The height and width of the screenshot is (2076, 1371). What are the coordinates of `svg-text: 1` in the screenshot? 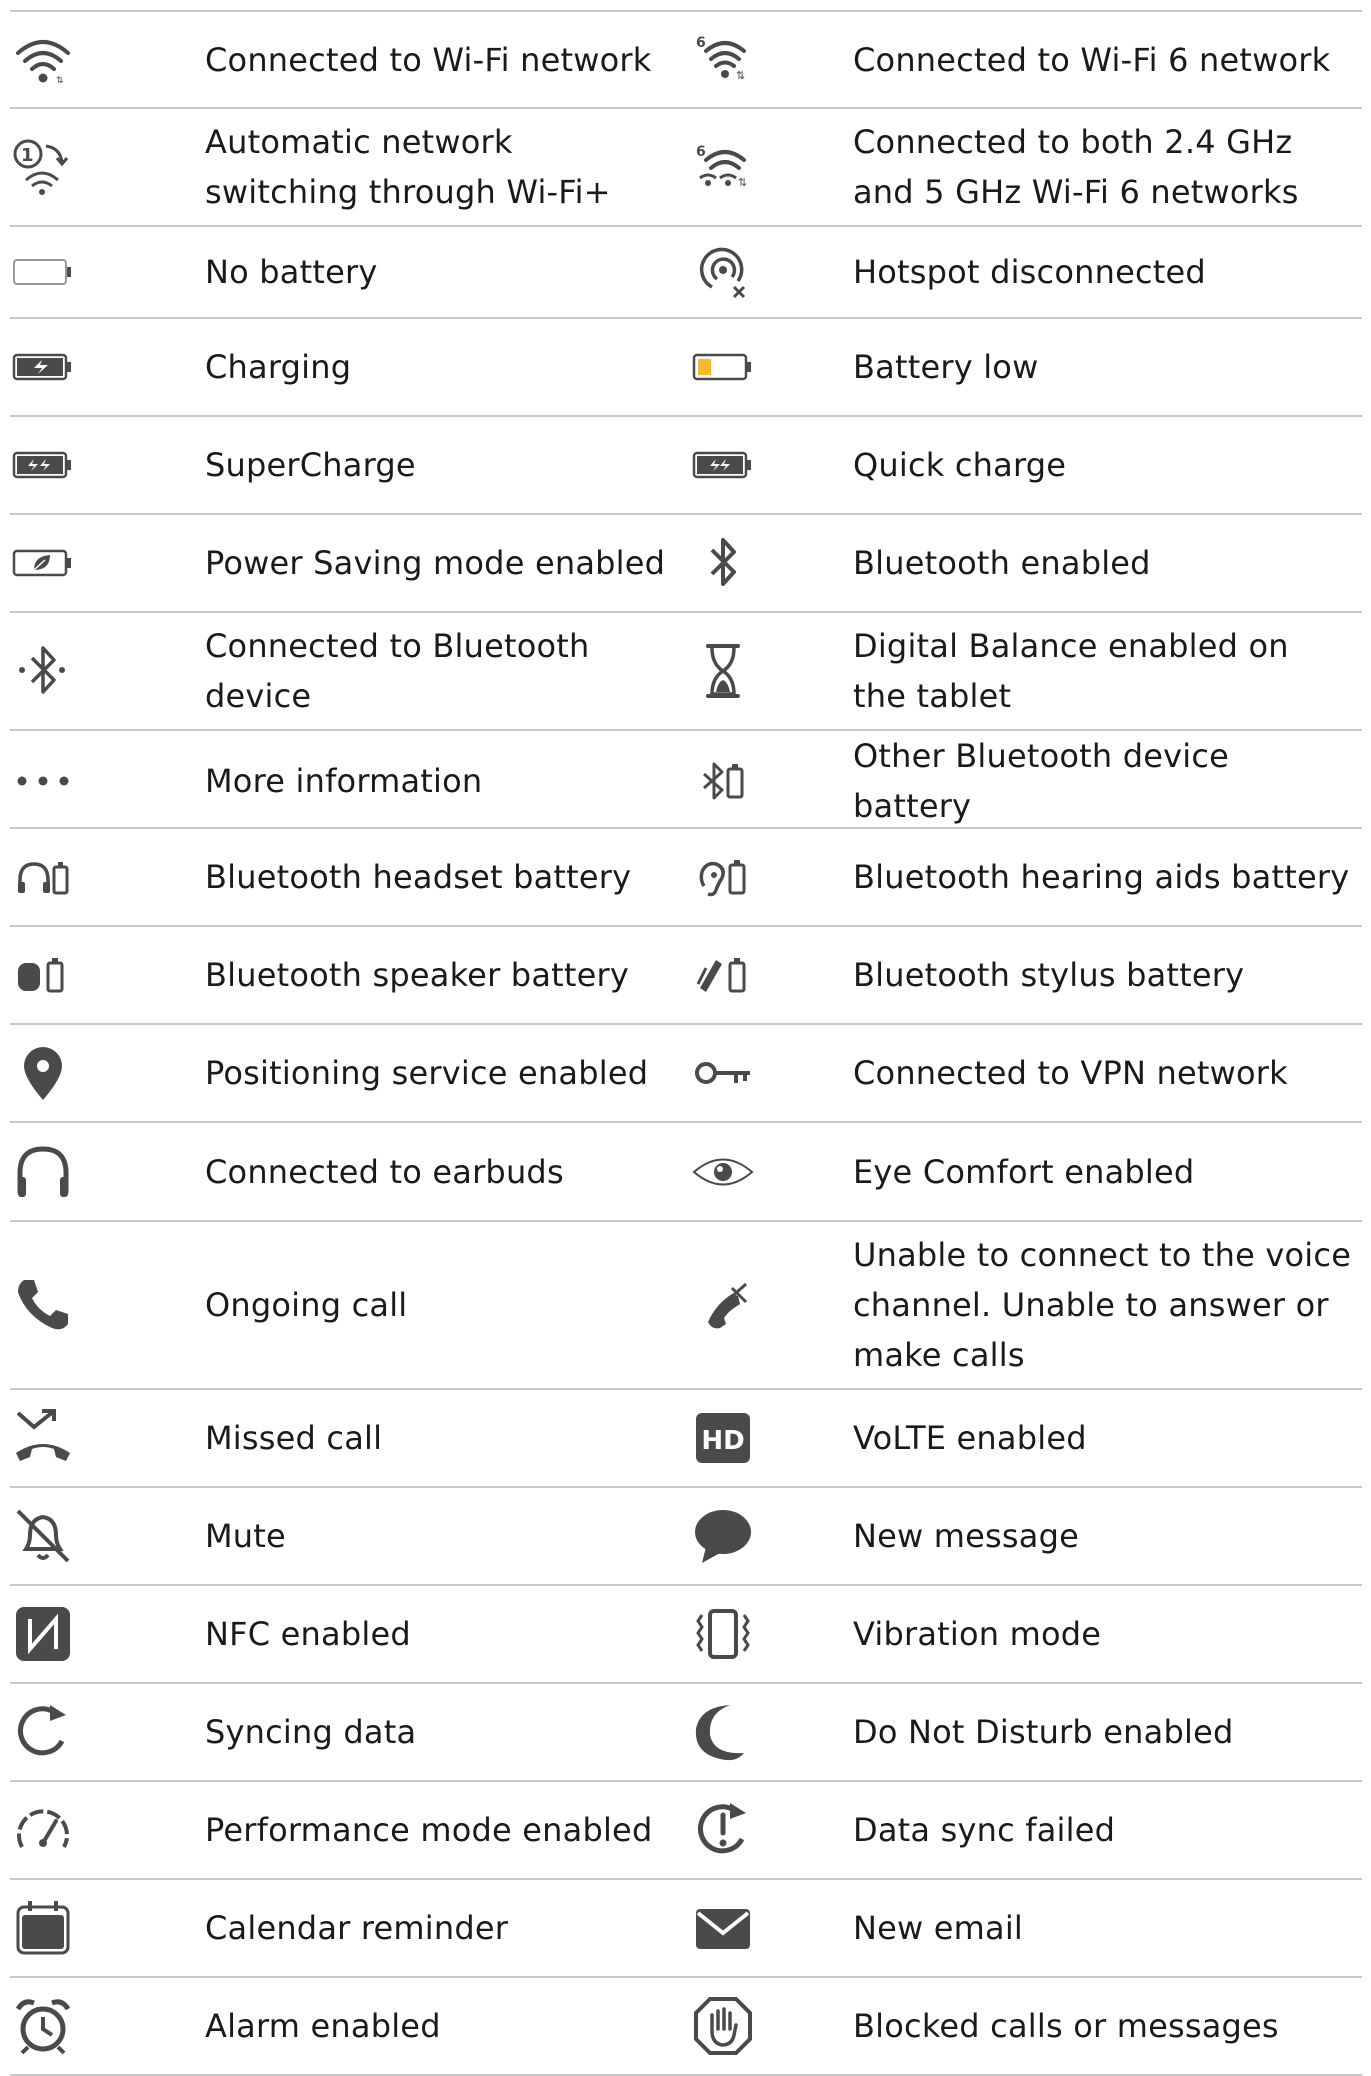 It's located at (27, 155).